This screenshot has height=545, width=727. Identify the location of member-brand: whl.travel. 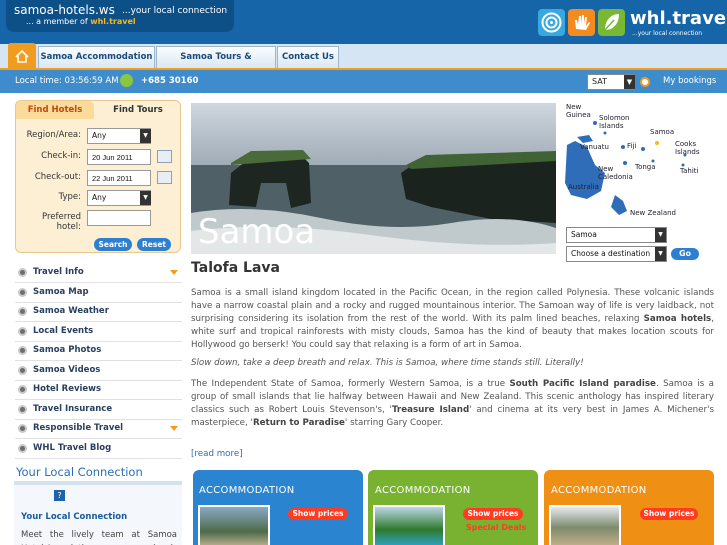
(112, 21).